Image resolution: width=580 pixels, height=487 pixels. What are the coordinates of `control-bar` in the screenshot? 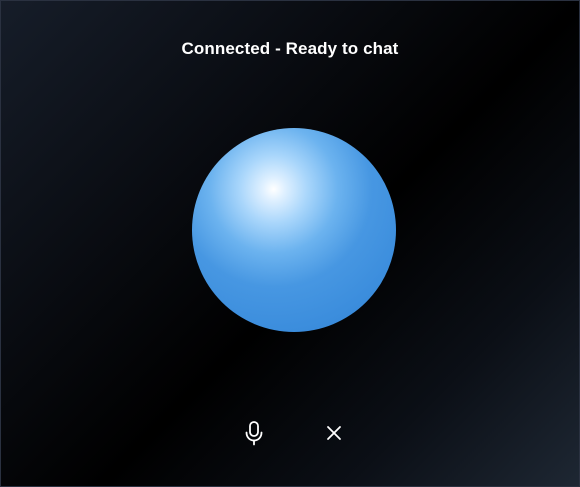 It's located at (290, 433).